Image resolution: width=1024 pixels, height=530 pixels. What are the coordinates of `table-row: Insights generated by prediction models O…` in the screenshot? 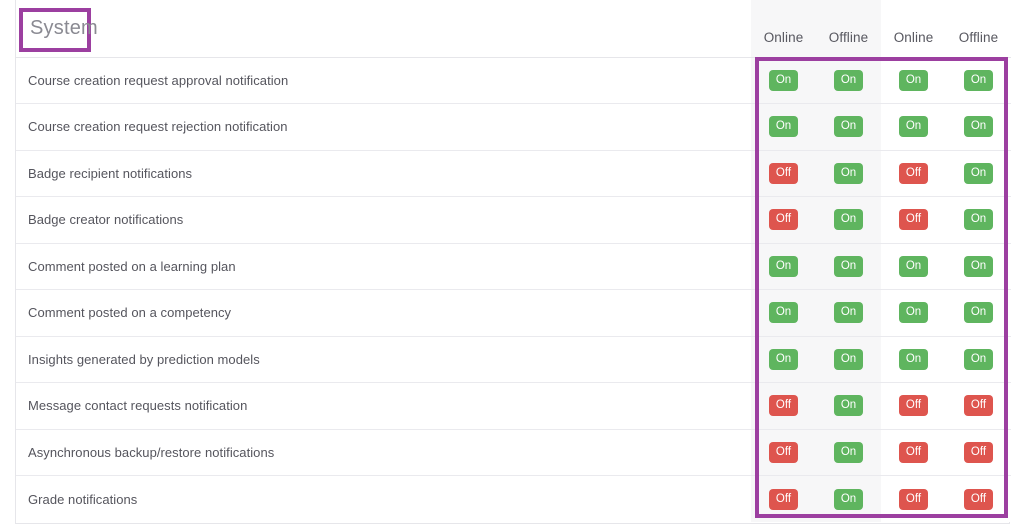 It's located at (513, 359).